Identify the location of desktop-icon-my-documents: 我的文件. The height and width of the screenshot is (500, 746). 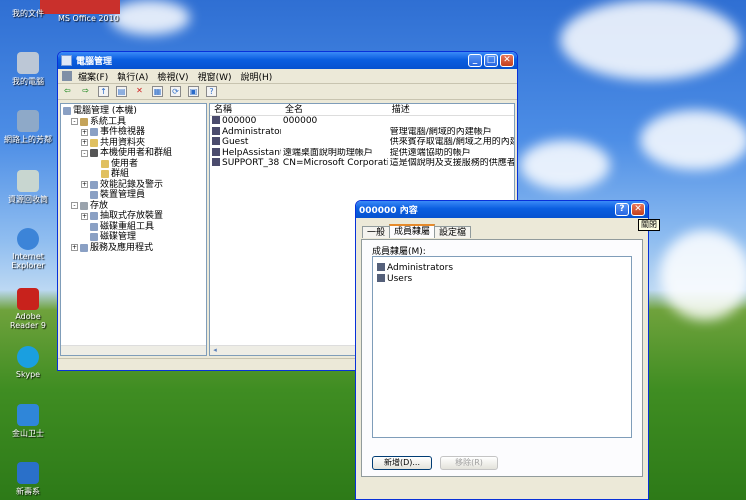
(28, 13).